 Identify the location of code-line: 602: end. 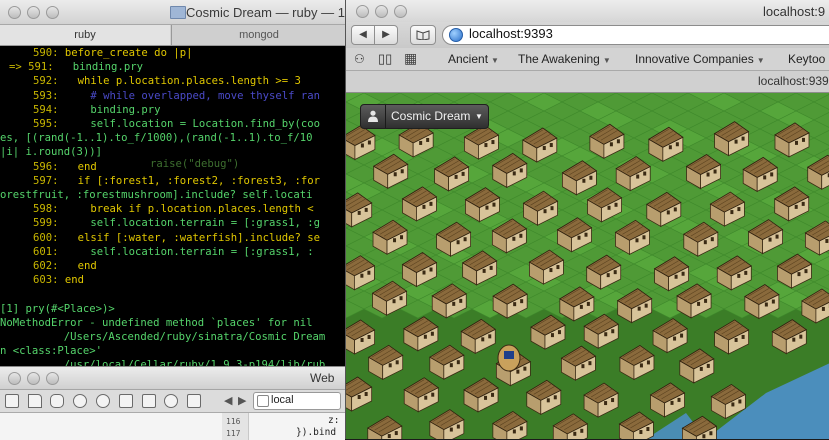
(48, 266).